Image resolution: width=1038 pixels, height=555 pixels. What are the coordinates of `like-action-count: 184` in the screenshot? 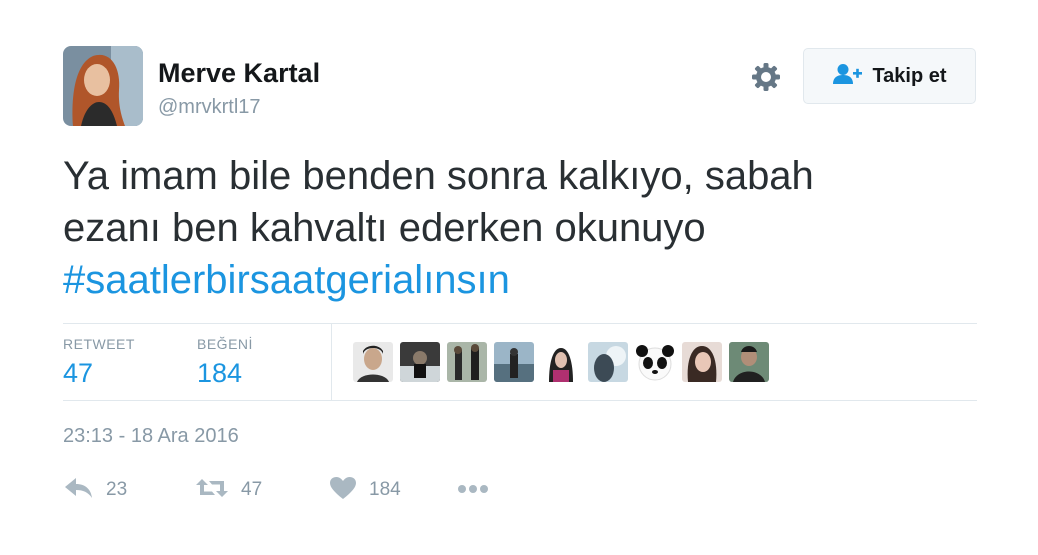 It's located at (385, 489).